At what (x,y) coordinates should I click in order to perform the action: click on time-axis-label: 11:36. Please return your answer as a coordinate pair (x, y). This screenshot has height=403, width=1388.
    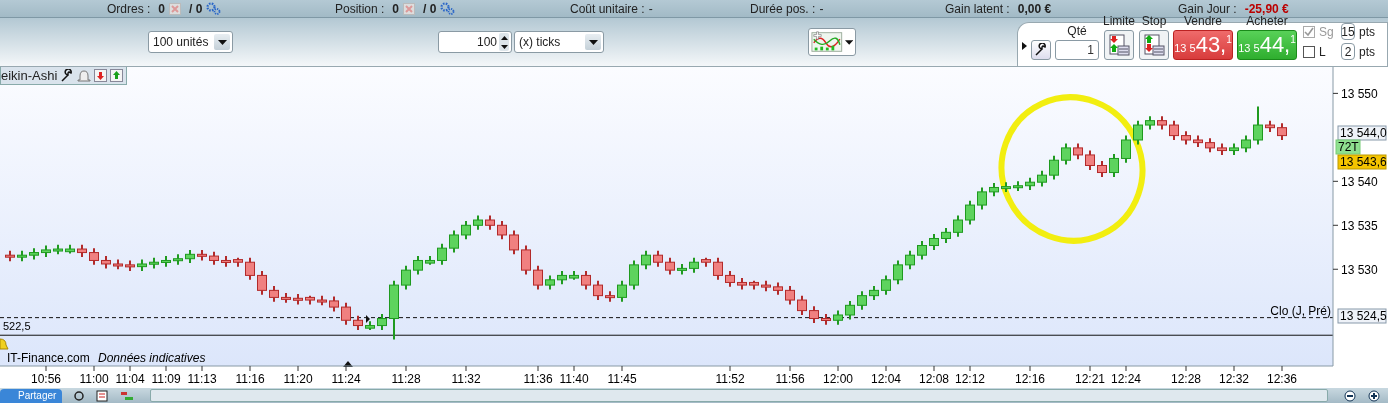
    Looking at the image, I should click on (538, 379).